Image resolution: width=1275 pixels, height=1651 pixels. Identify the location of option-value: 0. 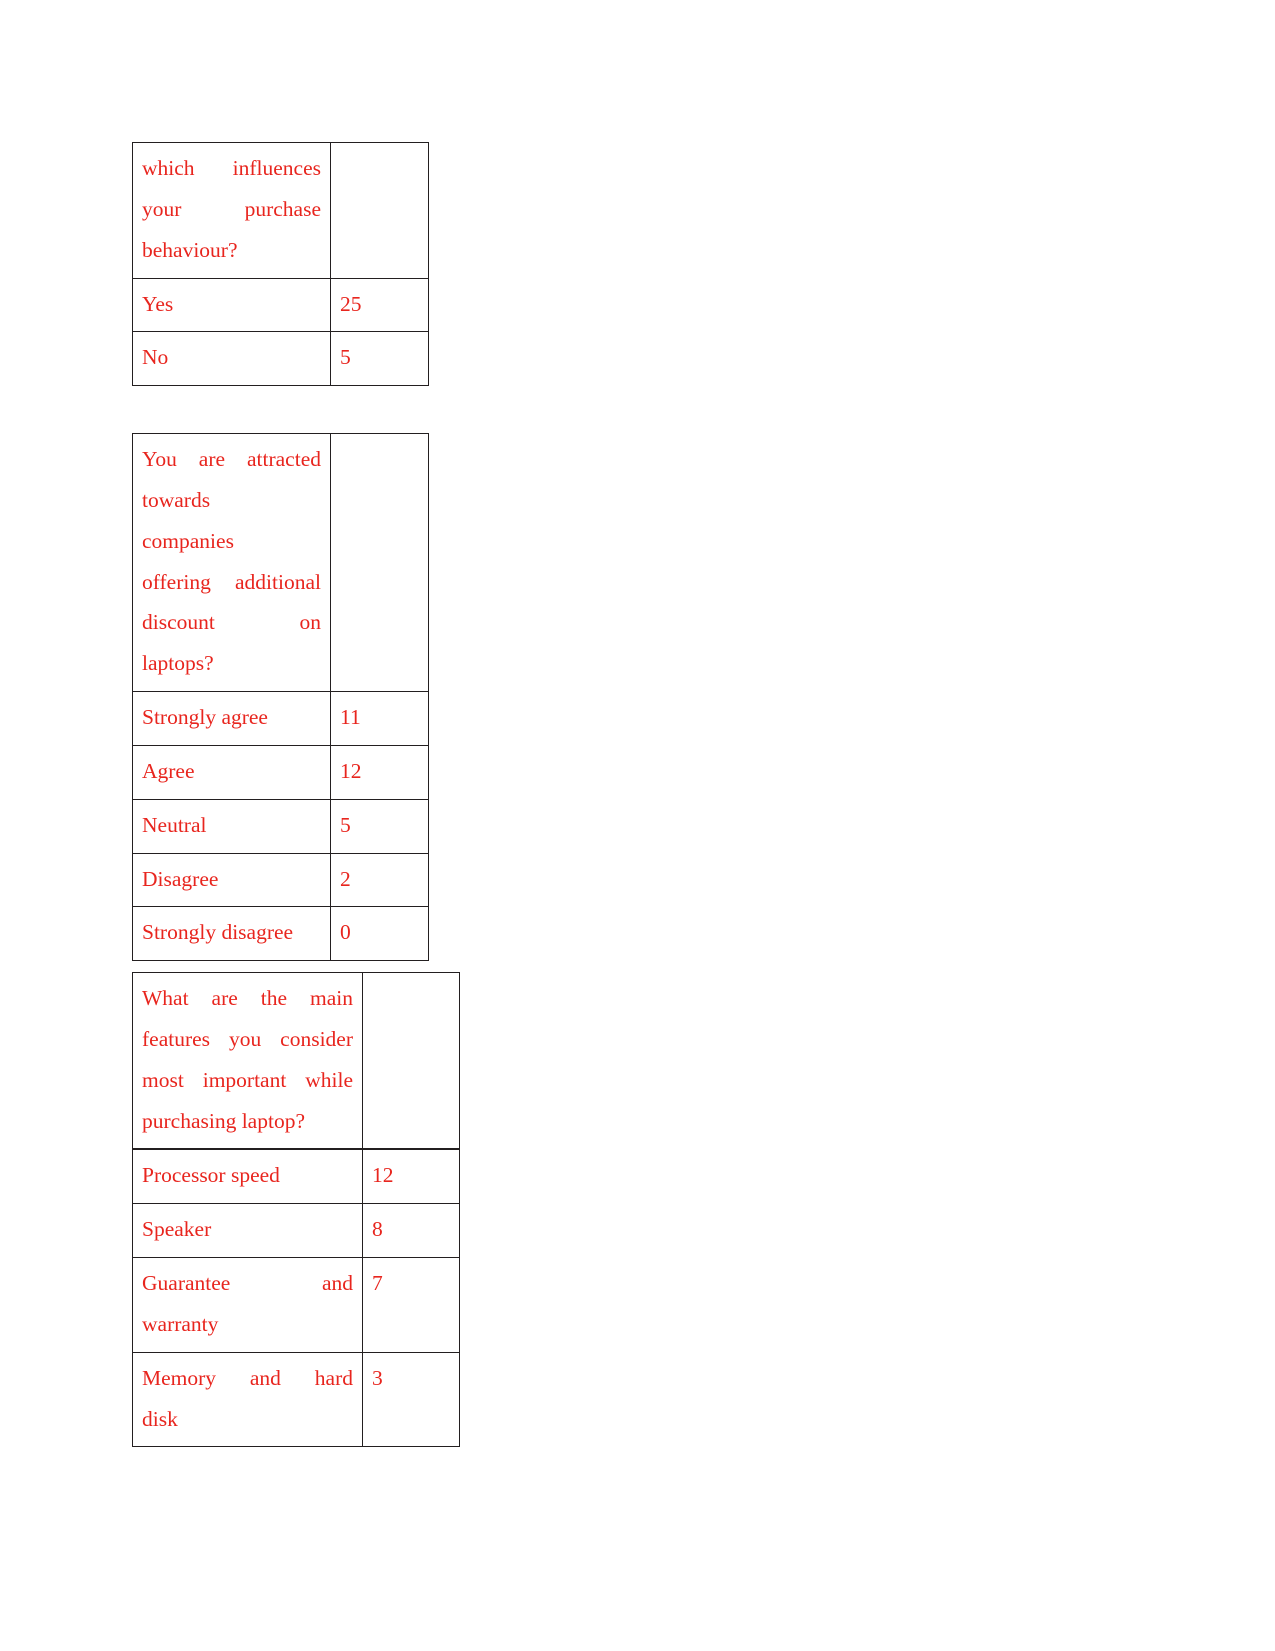
(379, 934).